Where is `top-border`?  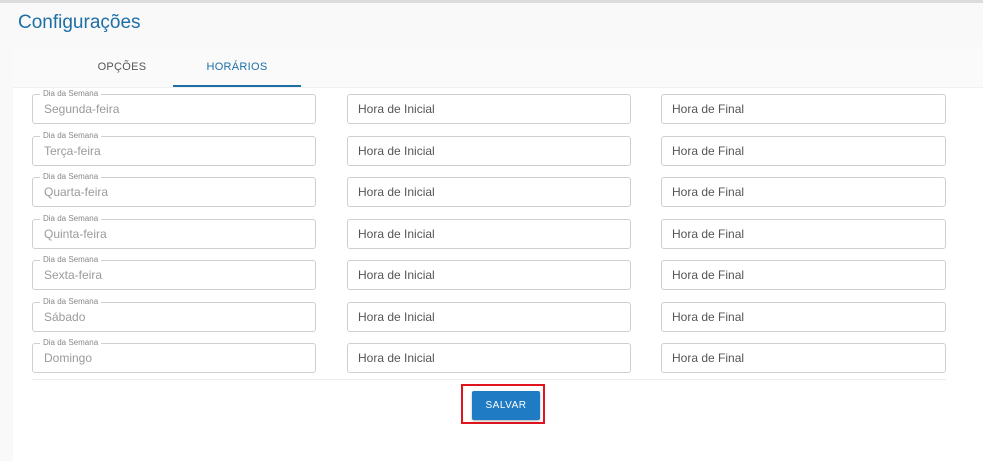 top-border is located at coordinates (491, 1).